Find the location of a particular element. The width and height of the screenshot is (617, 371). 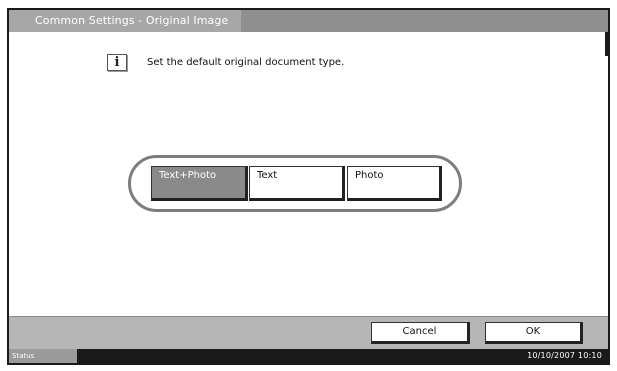

option-photo: Photo is located at coordinates (394, 183).